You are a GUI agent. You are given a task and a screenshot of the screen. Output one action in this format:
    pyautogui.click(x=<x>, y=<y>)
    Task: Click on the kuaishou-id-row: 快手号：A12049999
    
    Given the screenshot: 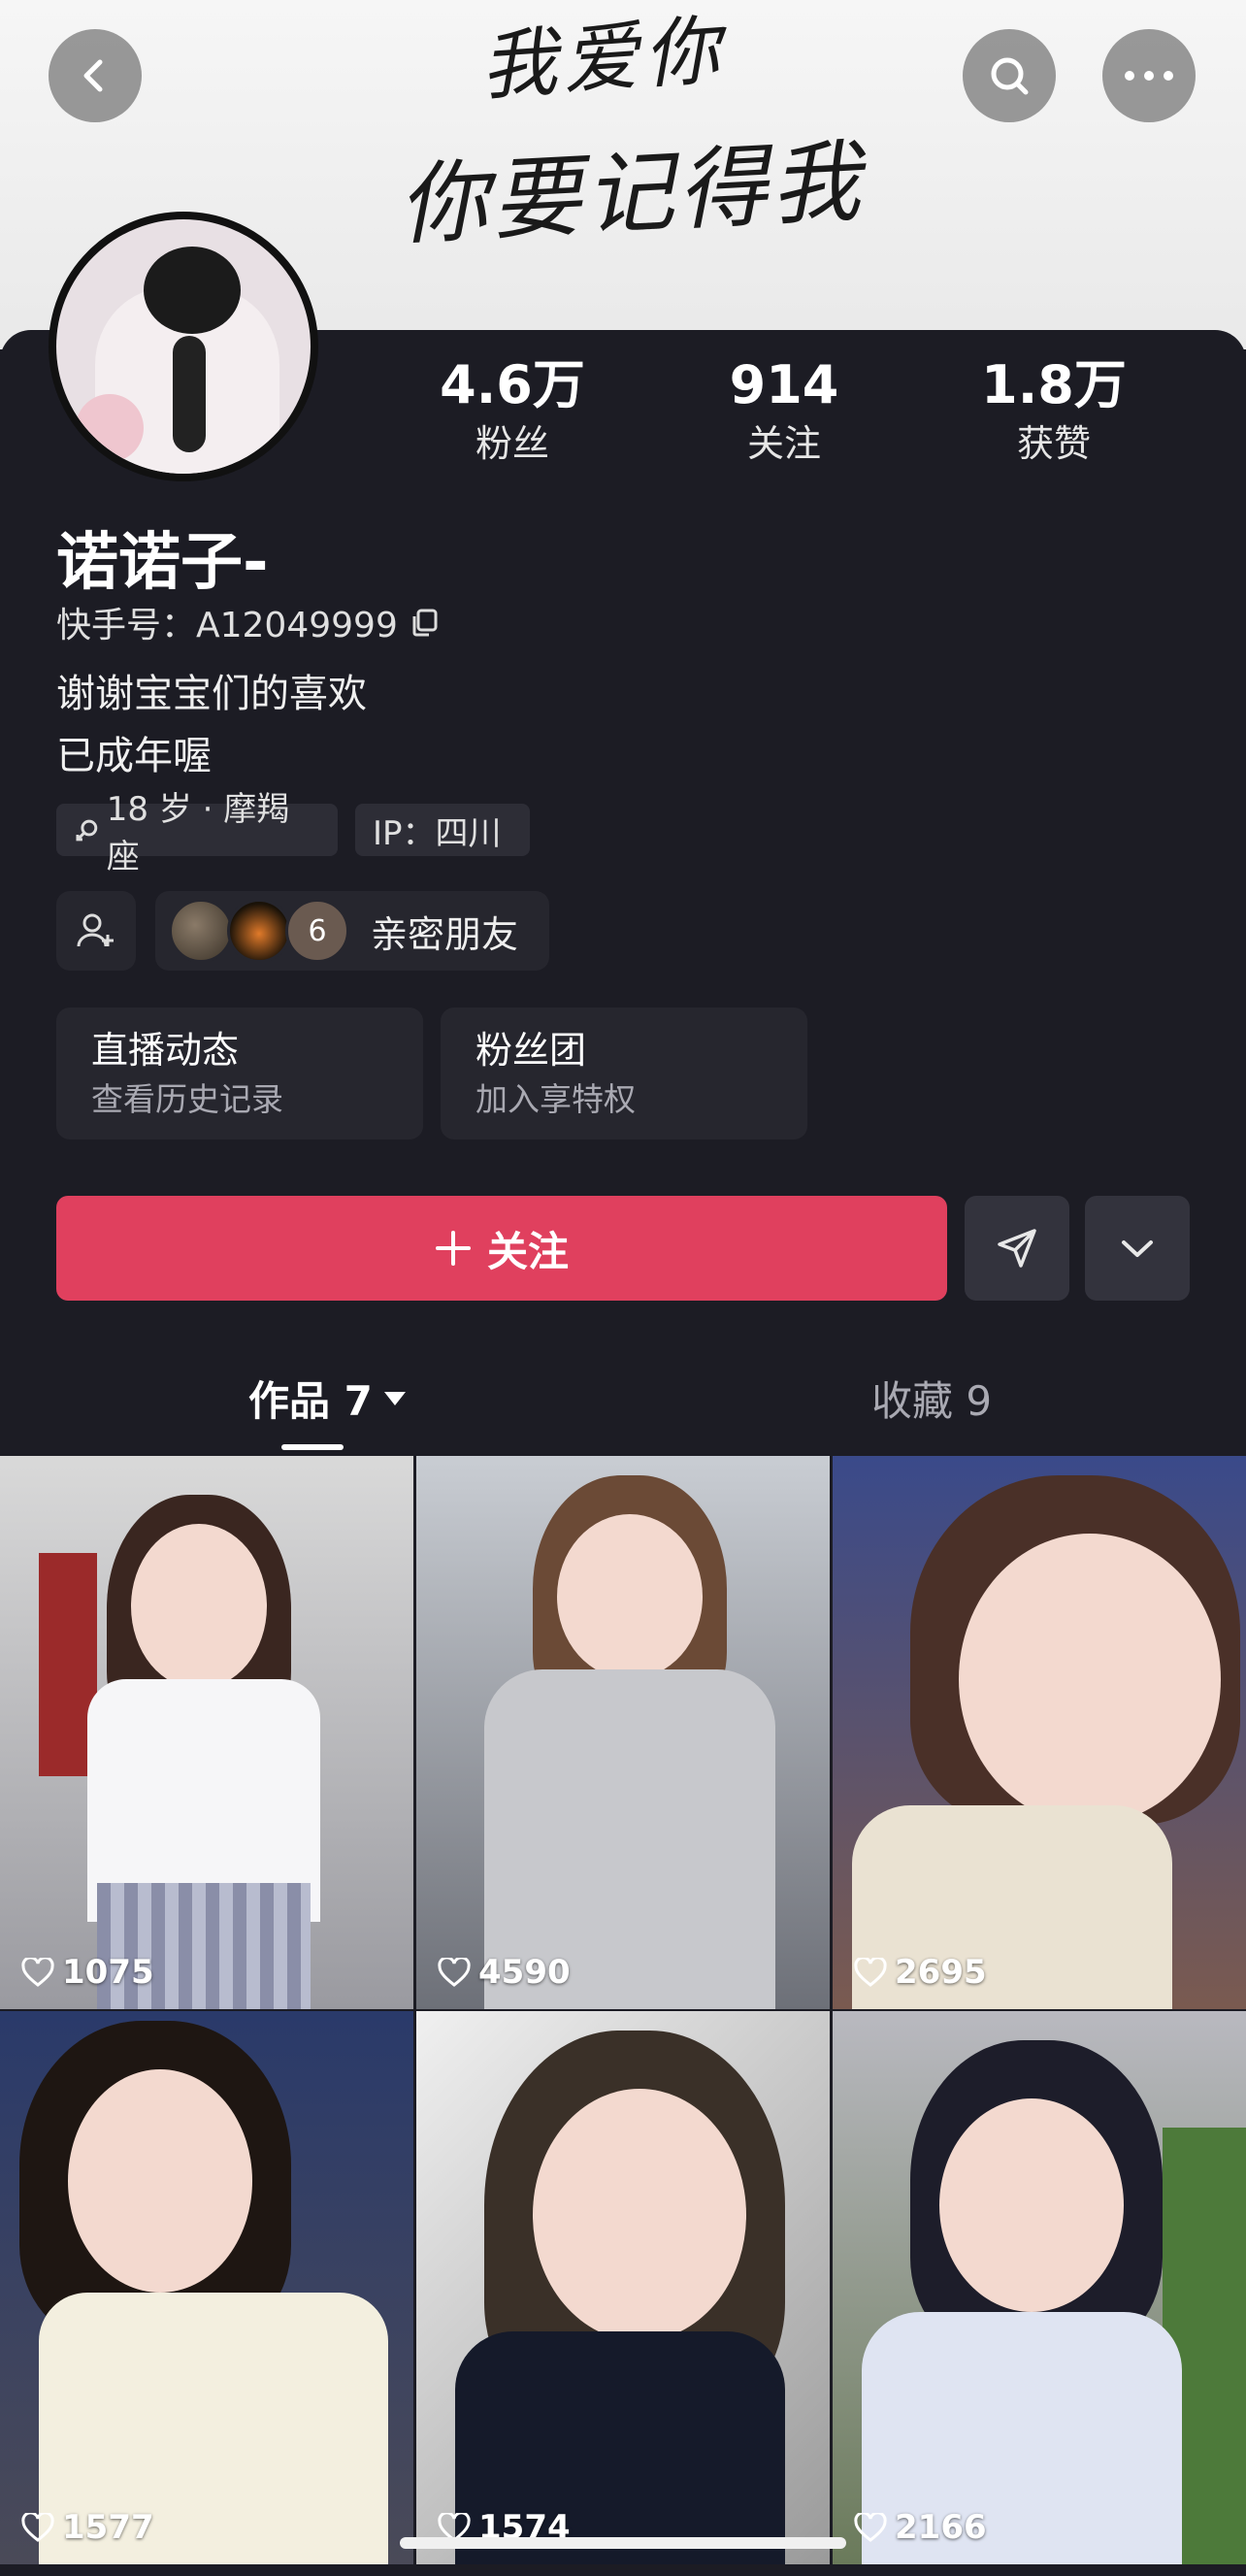 What is the action you would take?
    pyautogui.click(x=249, y=622)
    